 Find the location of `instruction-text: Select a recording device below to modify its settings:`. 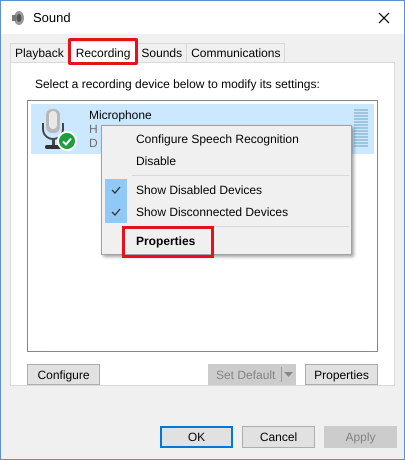

instruction-text: Select a recording device below to modify its settings: is located at coordinates (178, 84).